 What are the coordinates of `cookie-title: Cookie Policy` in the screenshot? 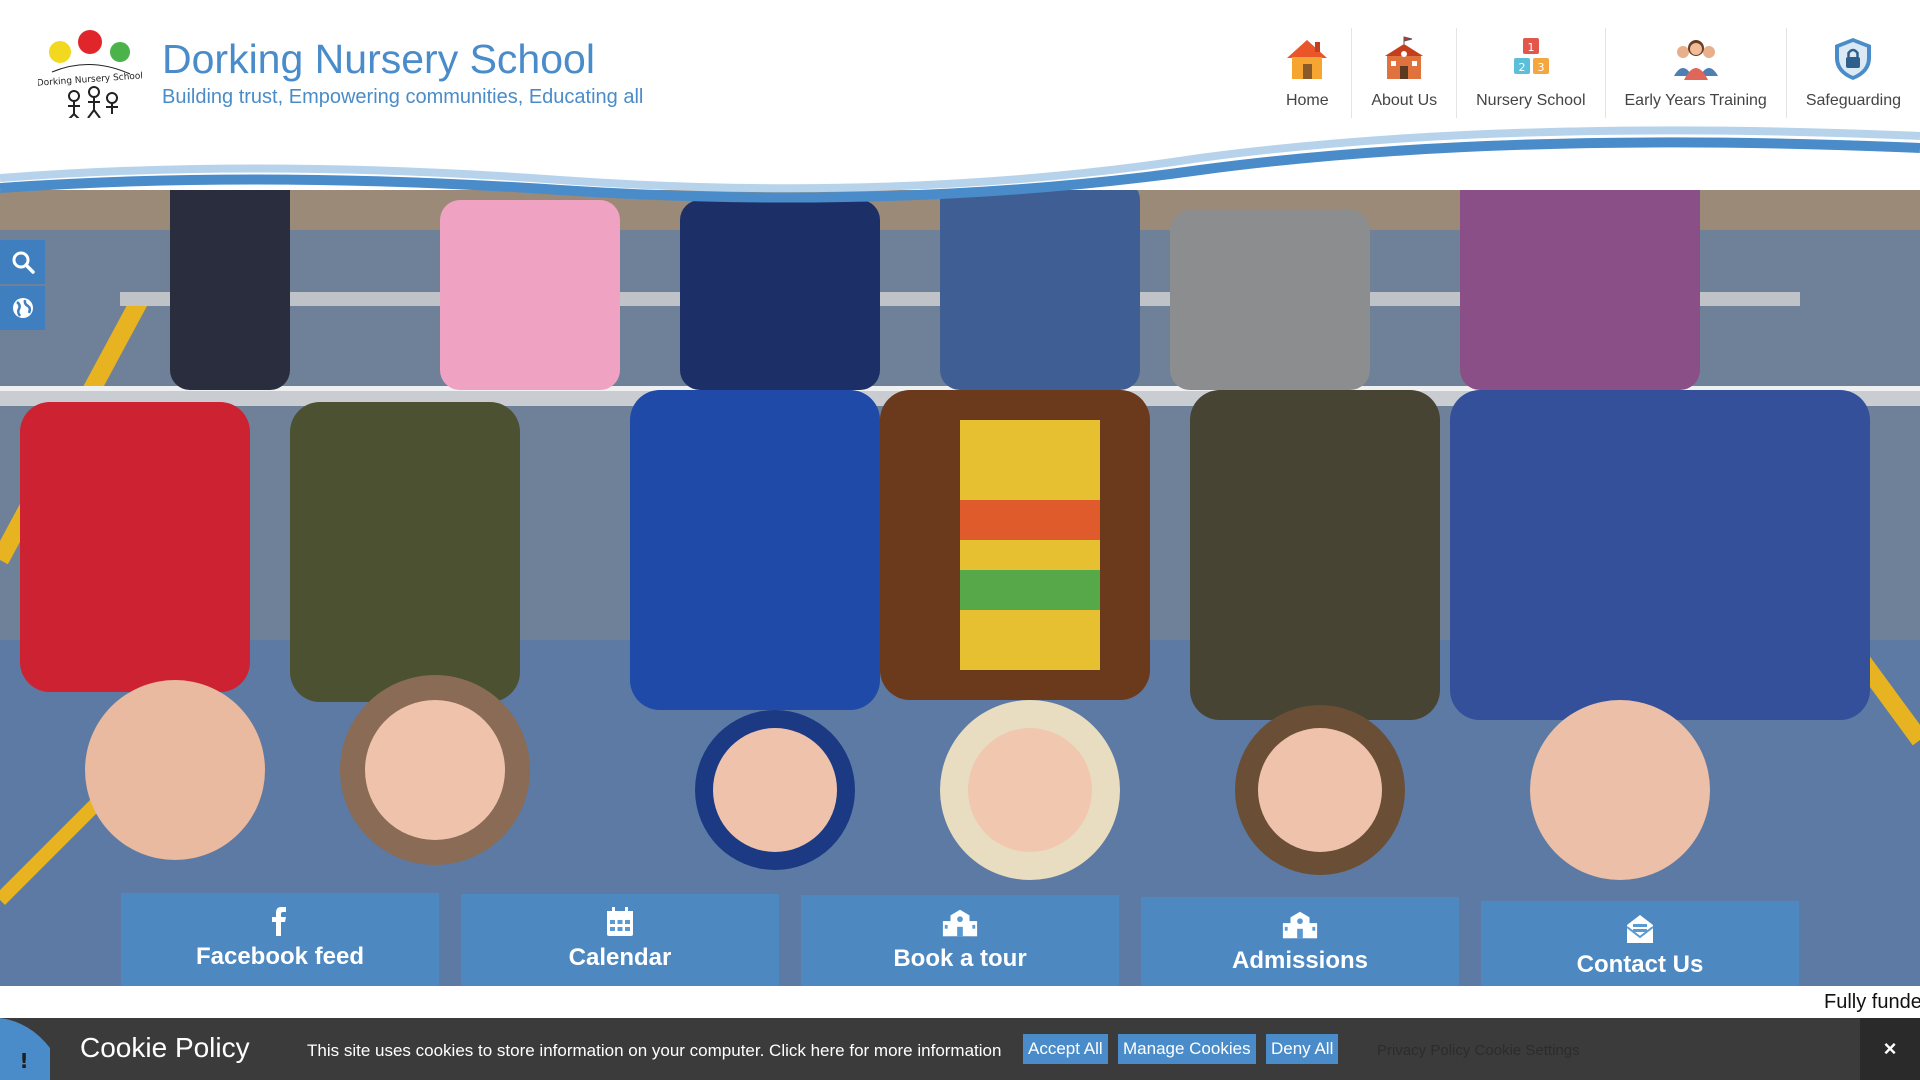 It's located at (165, 1047).